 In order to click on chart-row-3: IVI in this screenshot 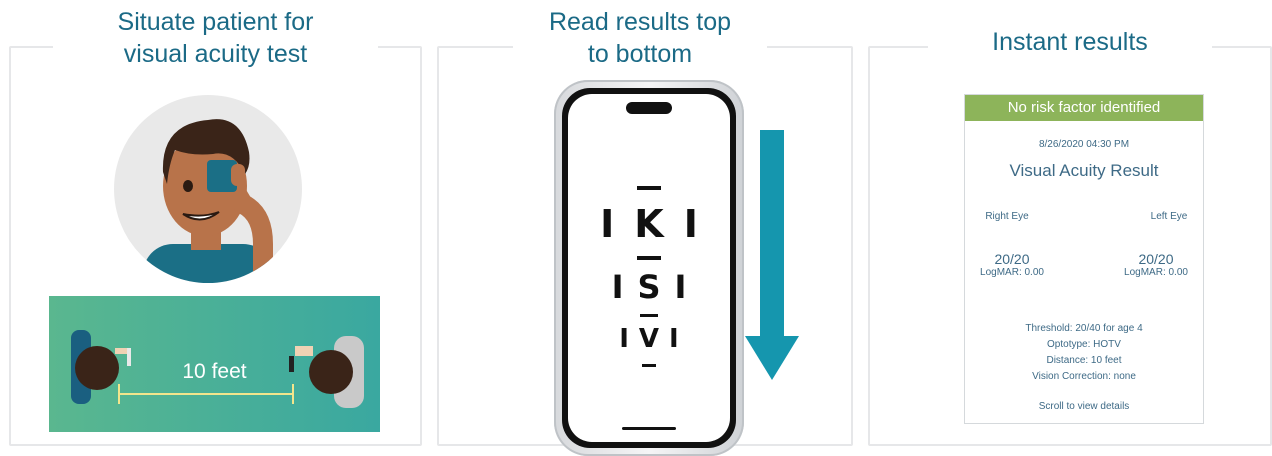, I will do `click(654, 339)`.